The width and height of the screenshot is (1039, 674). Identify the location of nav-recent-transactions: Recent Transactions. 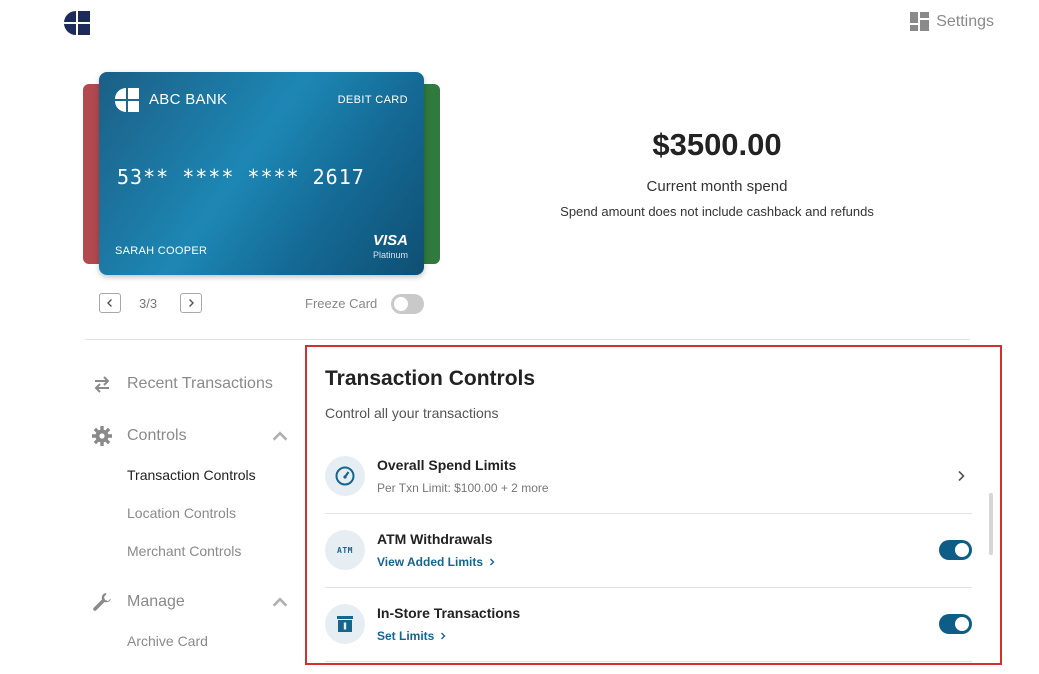
(182, 384).